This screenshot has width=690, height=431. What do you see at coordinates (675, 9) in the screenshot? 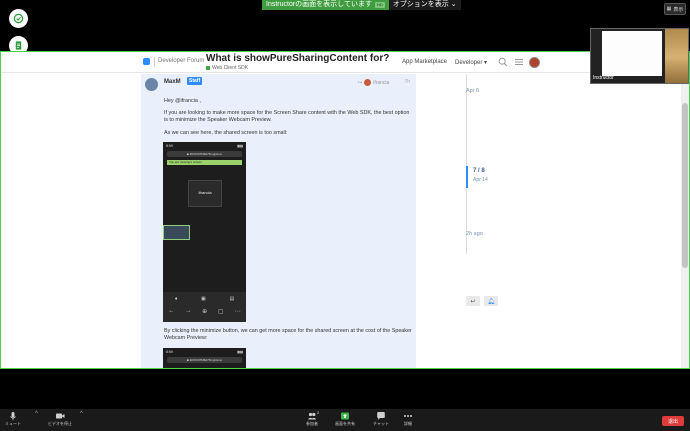
I see `display-button: ▦ 表示` at bounding box center [675, 9].